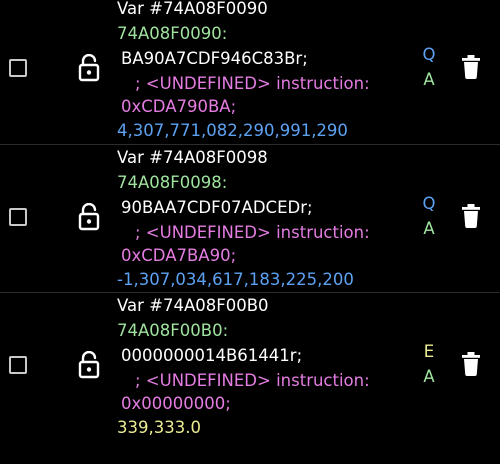  Describe the element at coordinates (173, 330) in the screenshot. I see `variable-address: 74A08F00B0:` at that location.